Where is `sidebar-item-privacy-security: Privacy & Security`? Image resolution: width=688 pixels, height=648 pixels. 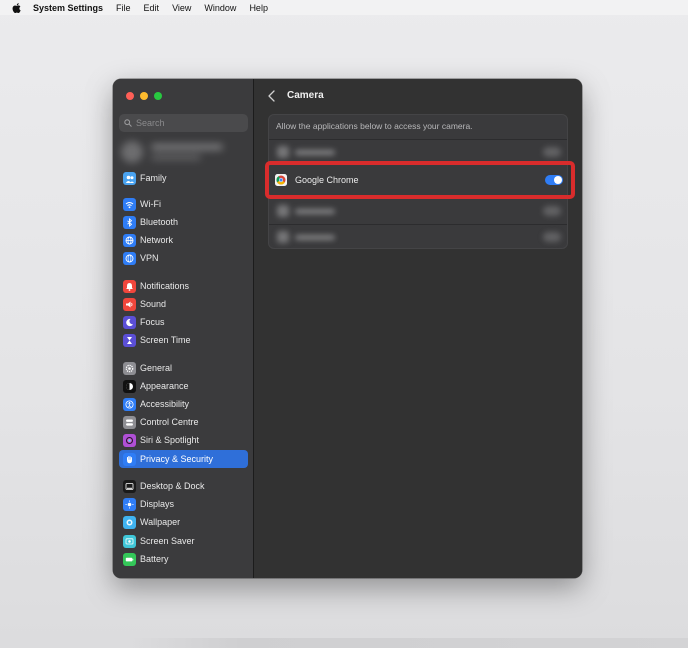 sidebar-item-privacy-security: Privacy & Security is located at coordinates (183, 459).